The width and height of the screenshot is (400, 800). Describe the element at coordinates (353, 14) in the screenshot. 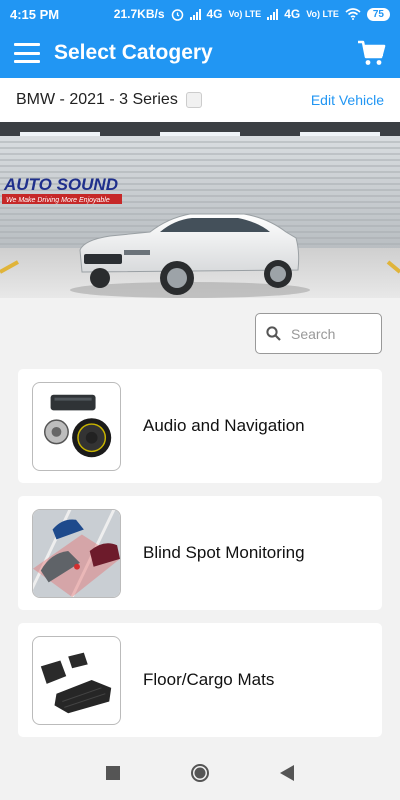

I see `wifi-icon` at that location.